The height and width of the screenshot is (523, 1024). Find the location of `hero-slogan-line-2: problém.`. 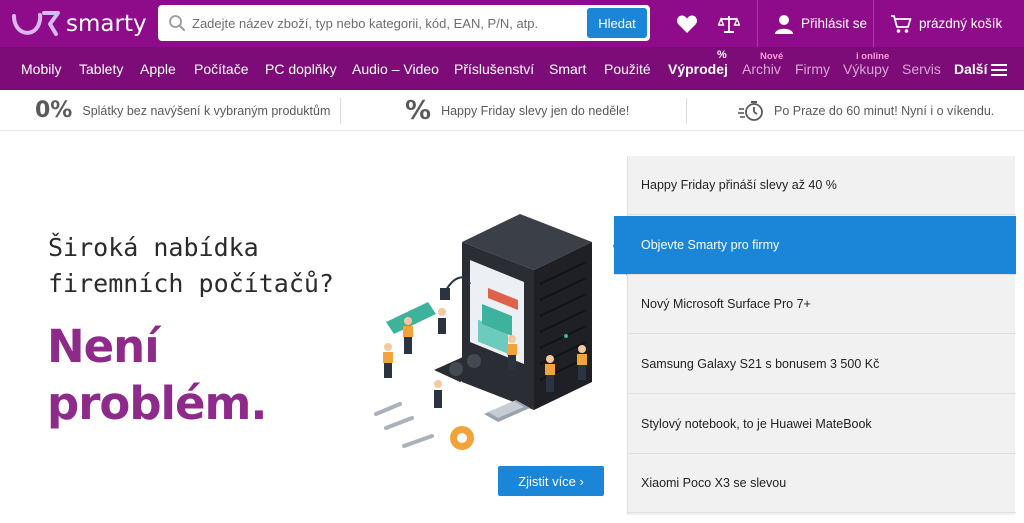

hero-slogan-line-2: problém. is located at coordinates (157, 403).